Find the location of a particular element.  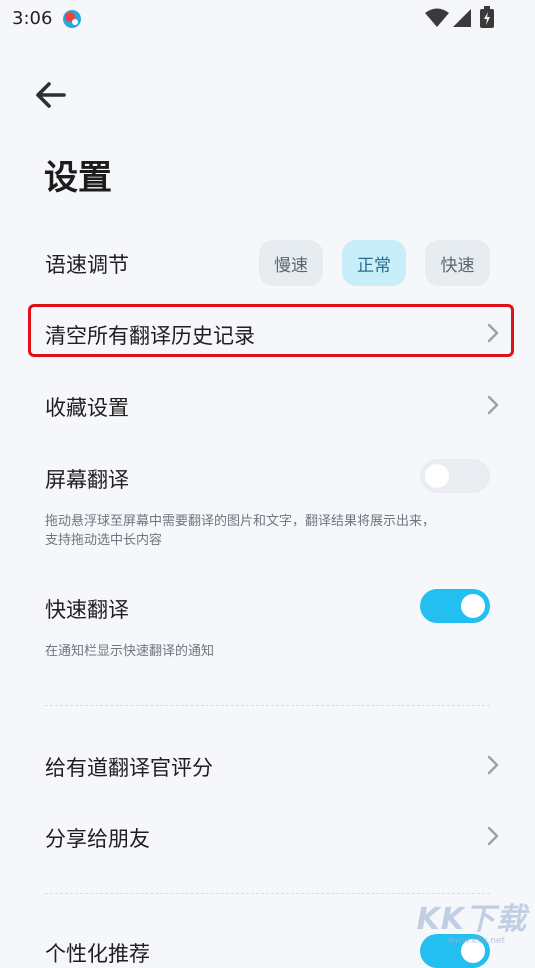

quick-translate-toggle is located at coordinates (455, 606).